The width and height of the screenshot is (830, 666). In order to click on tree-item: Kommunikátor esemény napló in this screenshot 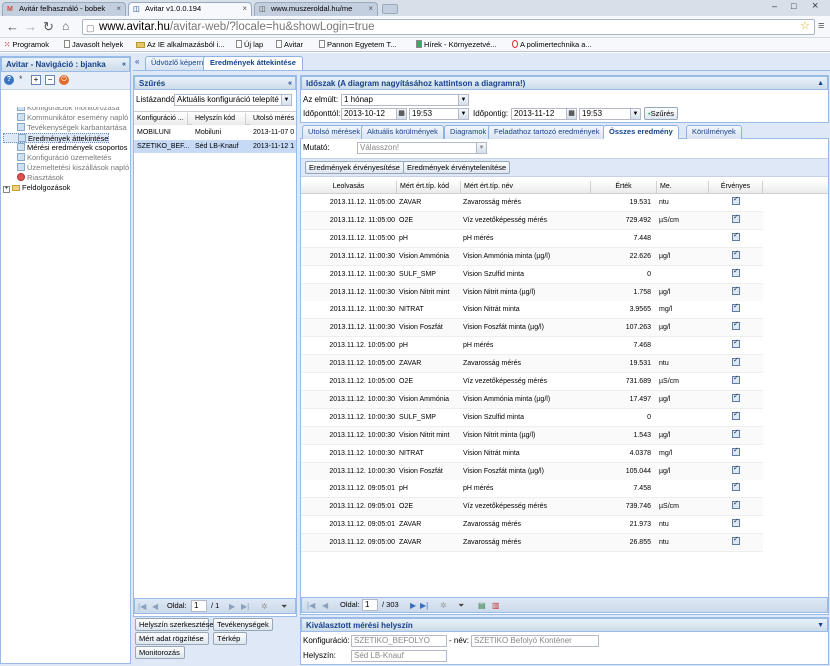, I will do `click(65, 118)`.